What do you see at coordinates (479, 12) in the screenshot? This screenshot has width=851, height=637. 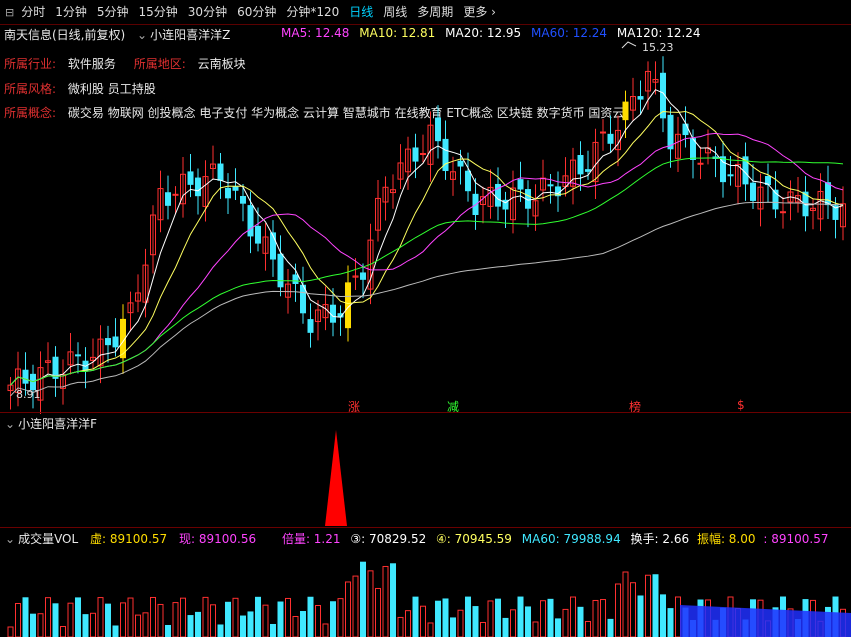 I see `tab-10: 更多 ›` at bounding box center [479, 12].